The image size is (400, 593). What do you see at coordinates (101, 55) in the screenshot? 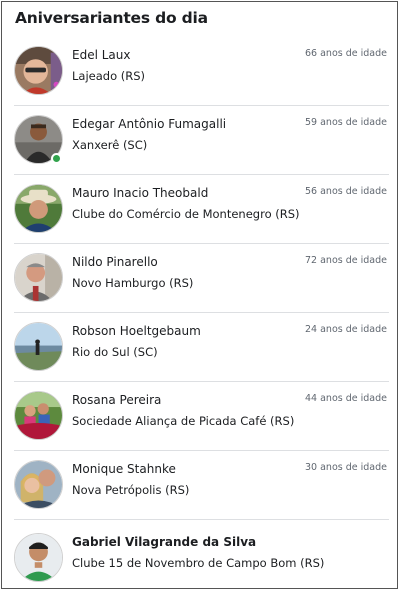
I see `person-name: Edel Laux` at bounding box center [101, 55].